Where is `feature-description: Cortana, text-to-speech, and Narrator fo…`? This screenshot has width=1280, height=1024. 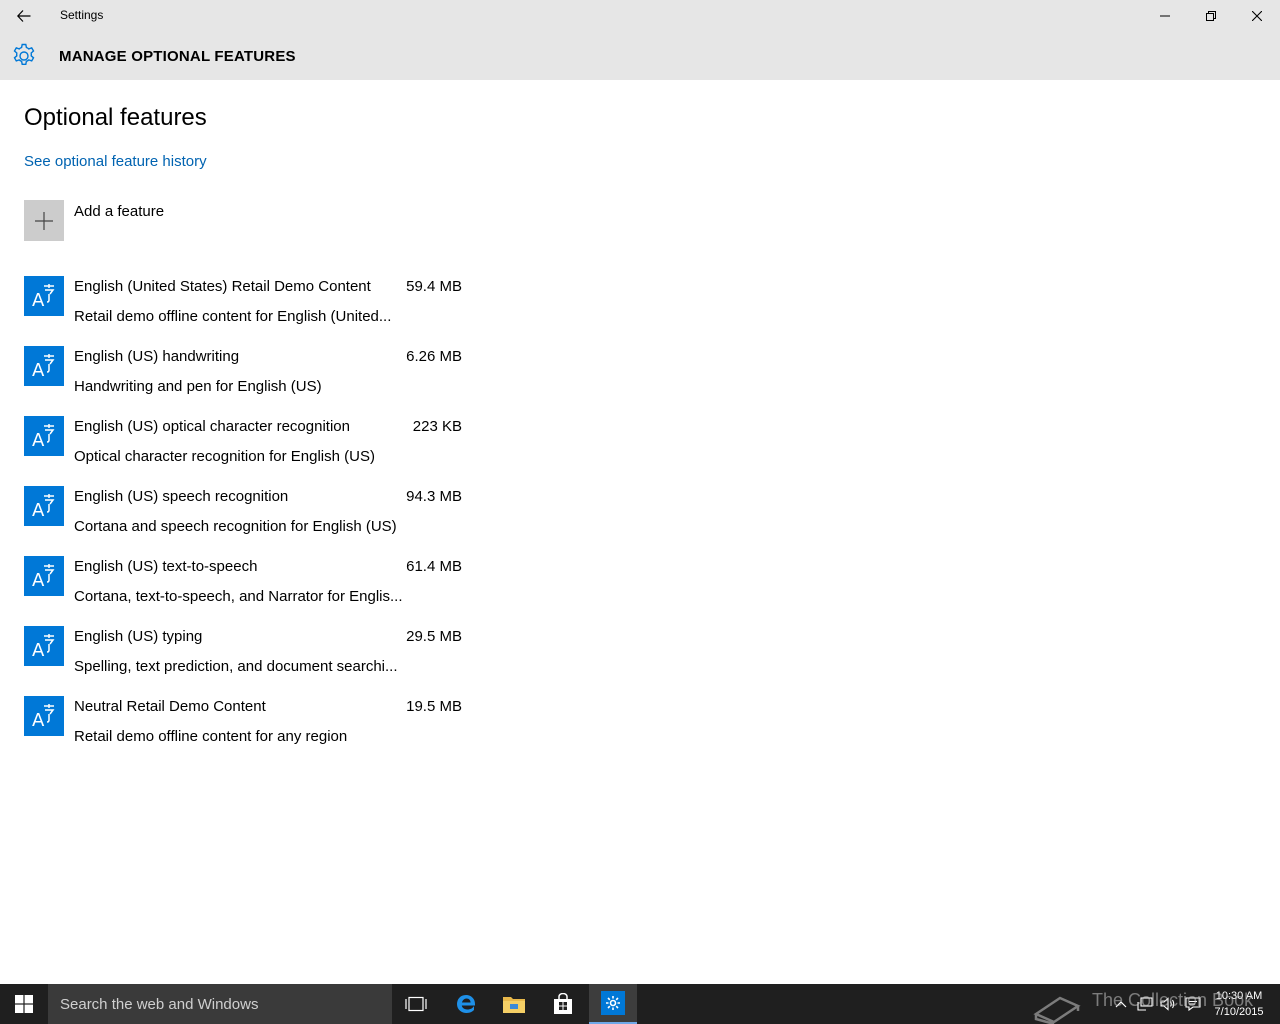
feature-description: Cortana, text-to-speech, and Narrator fo… is located at coordinates (238, 596).